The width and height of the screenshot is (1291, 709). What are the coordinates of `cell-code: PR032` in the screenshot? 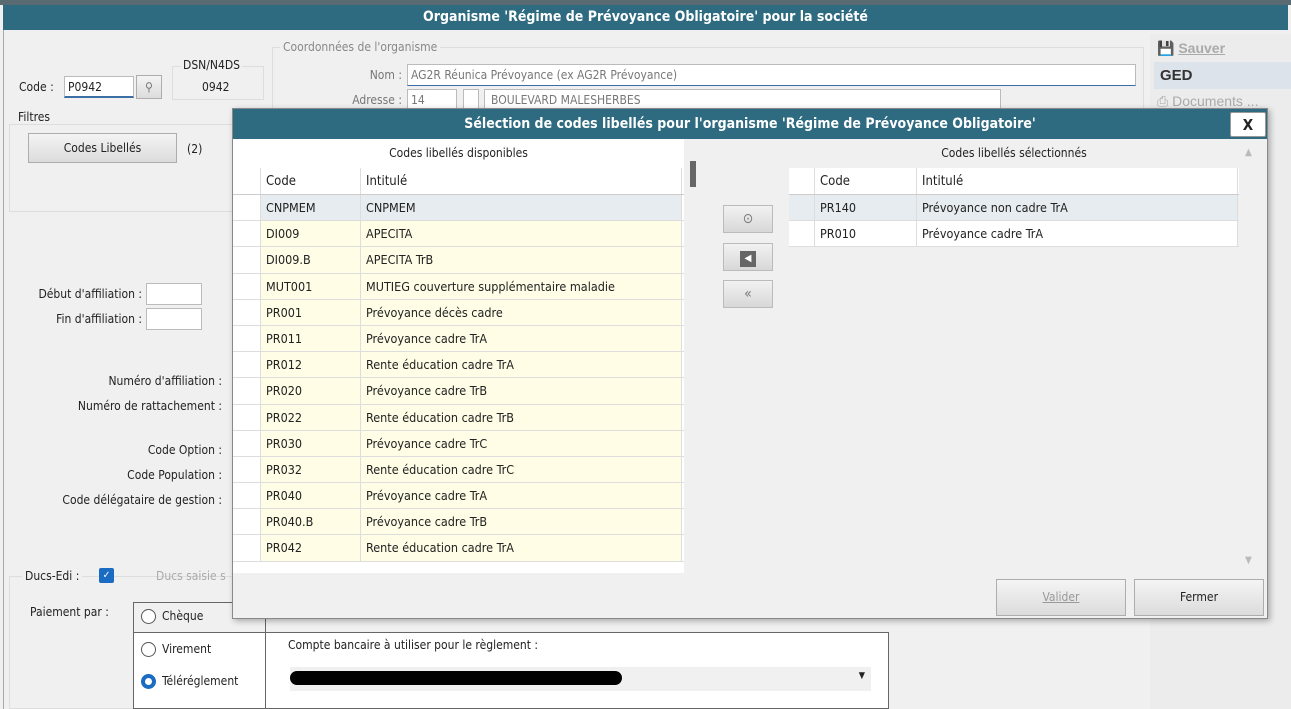 It's located at (311, 469).